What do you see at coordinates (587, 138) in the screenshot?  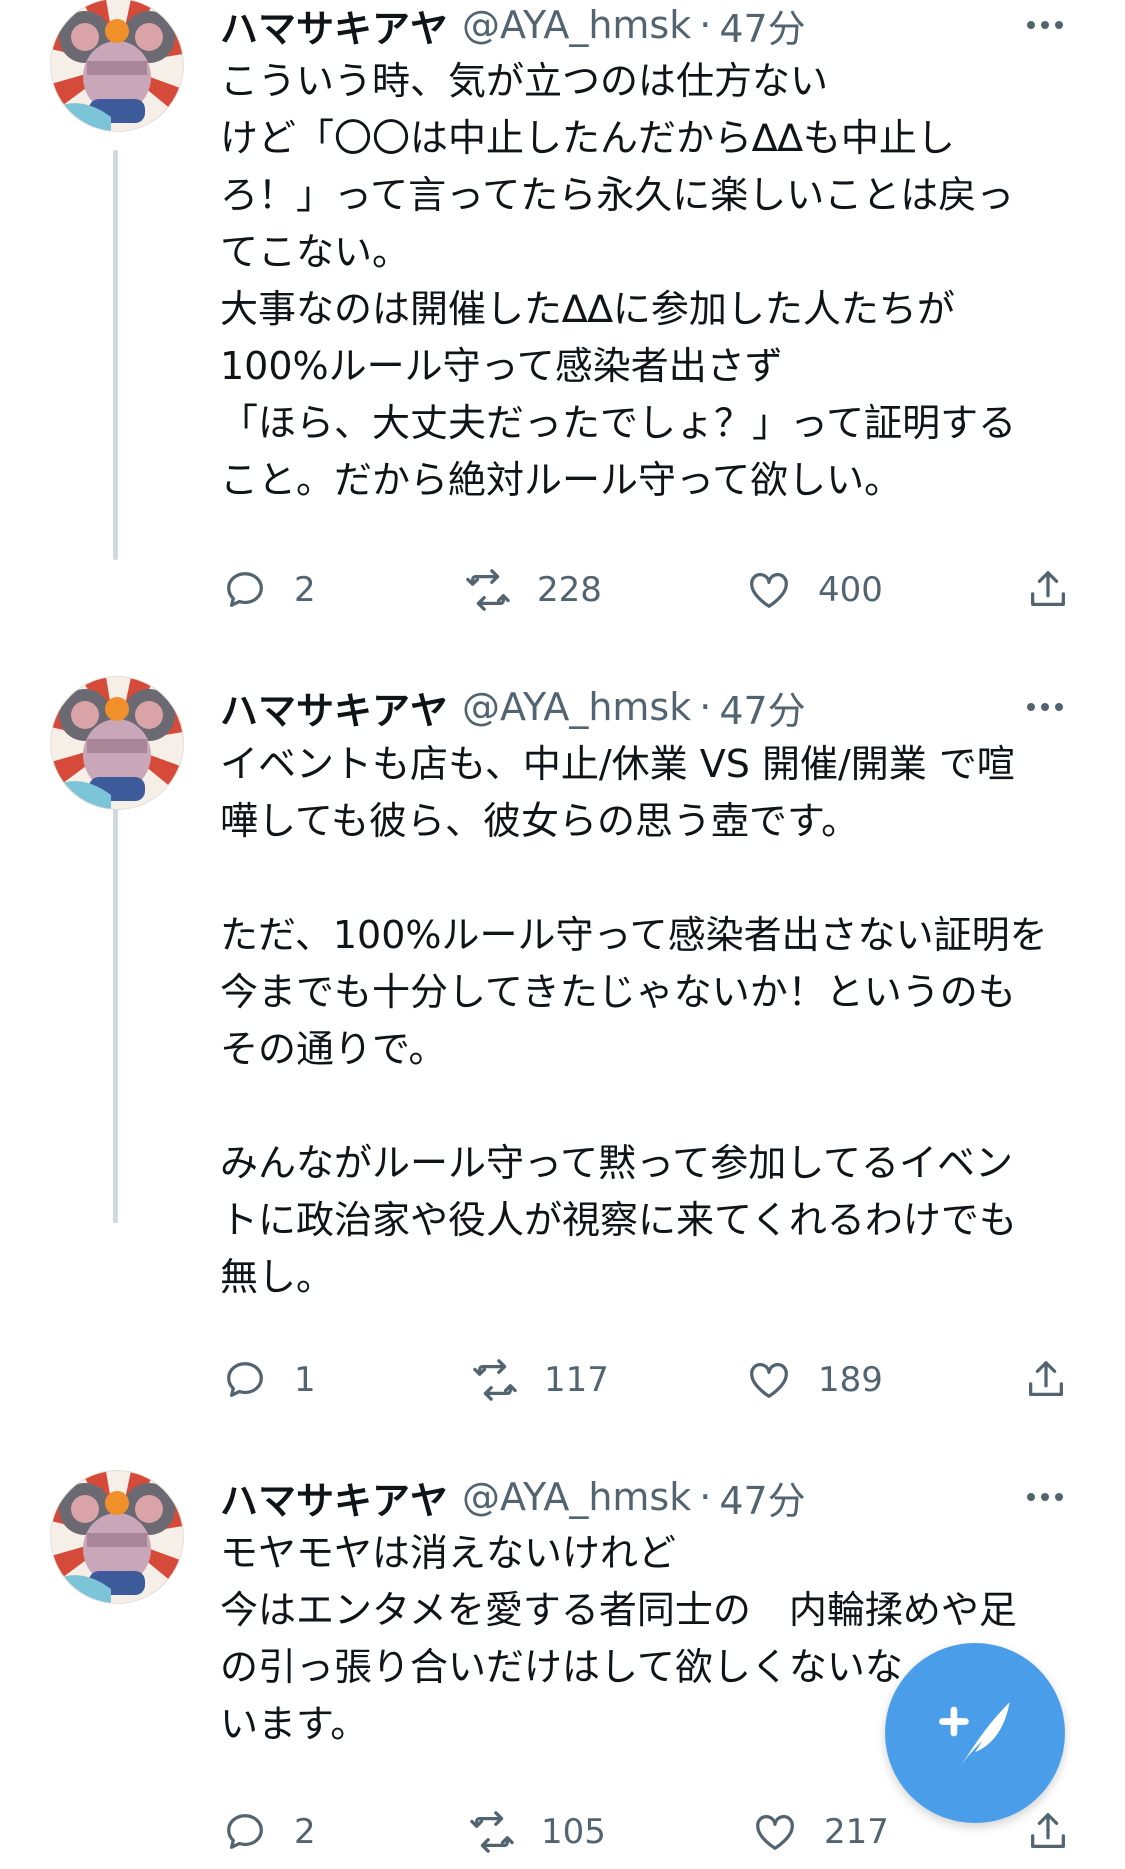 I see `text-line: けど「〇〇は中止したんだから∆∆も中止し` at bounding box center [587, 138].